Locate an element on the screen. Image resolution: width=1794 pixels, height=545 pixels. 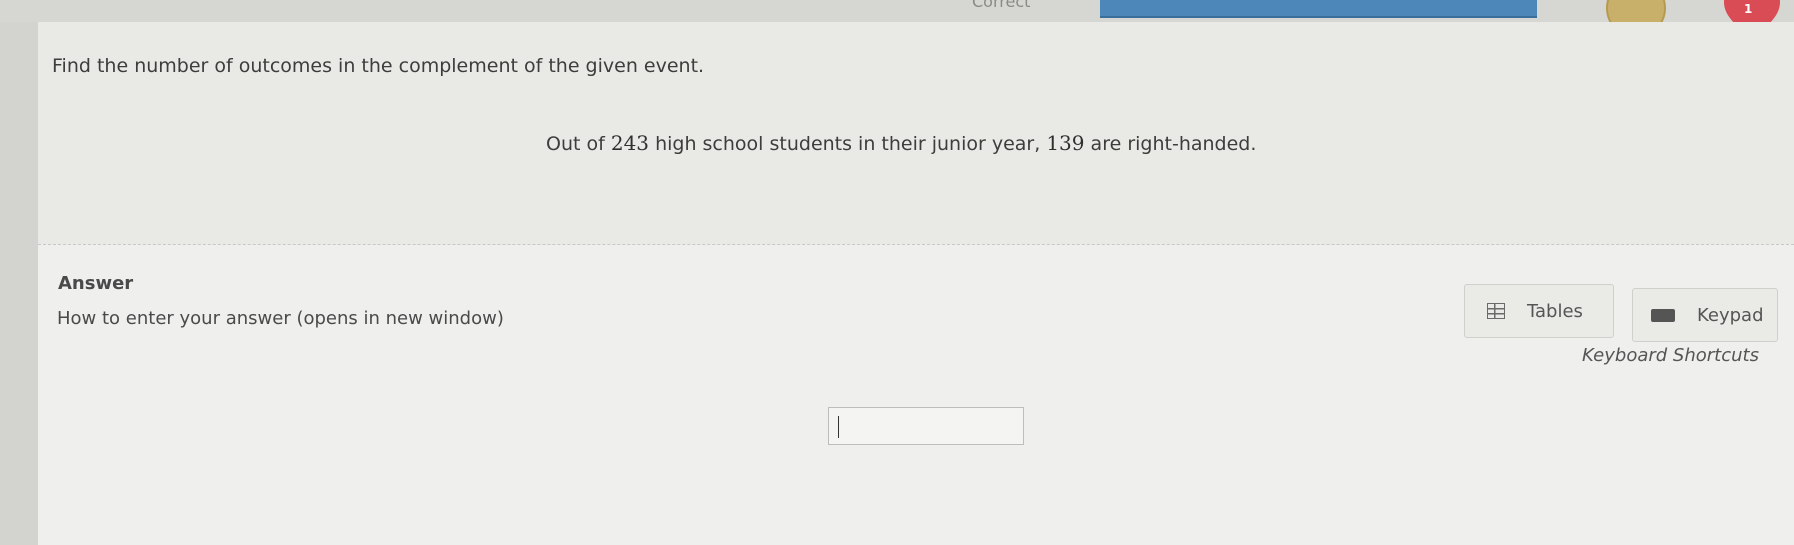
keyboard-shortcuts-link: Keyboard Shortcuts is located at coordinates (1670, 355).